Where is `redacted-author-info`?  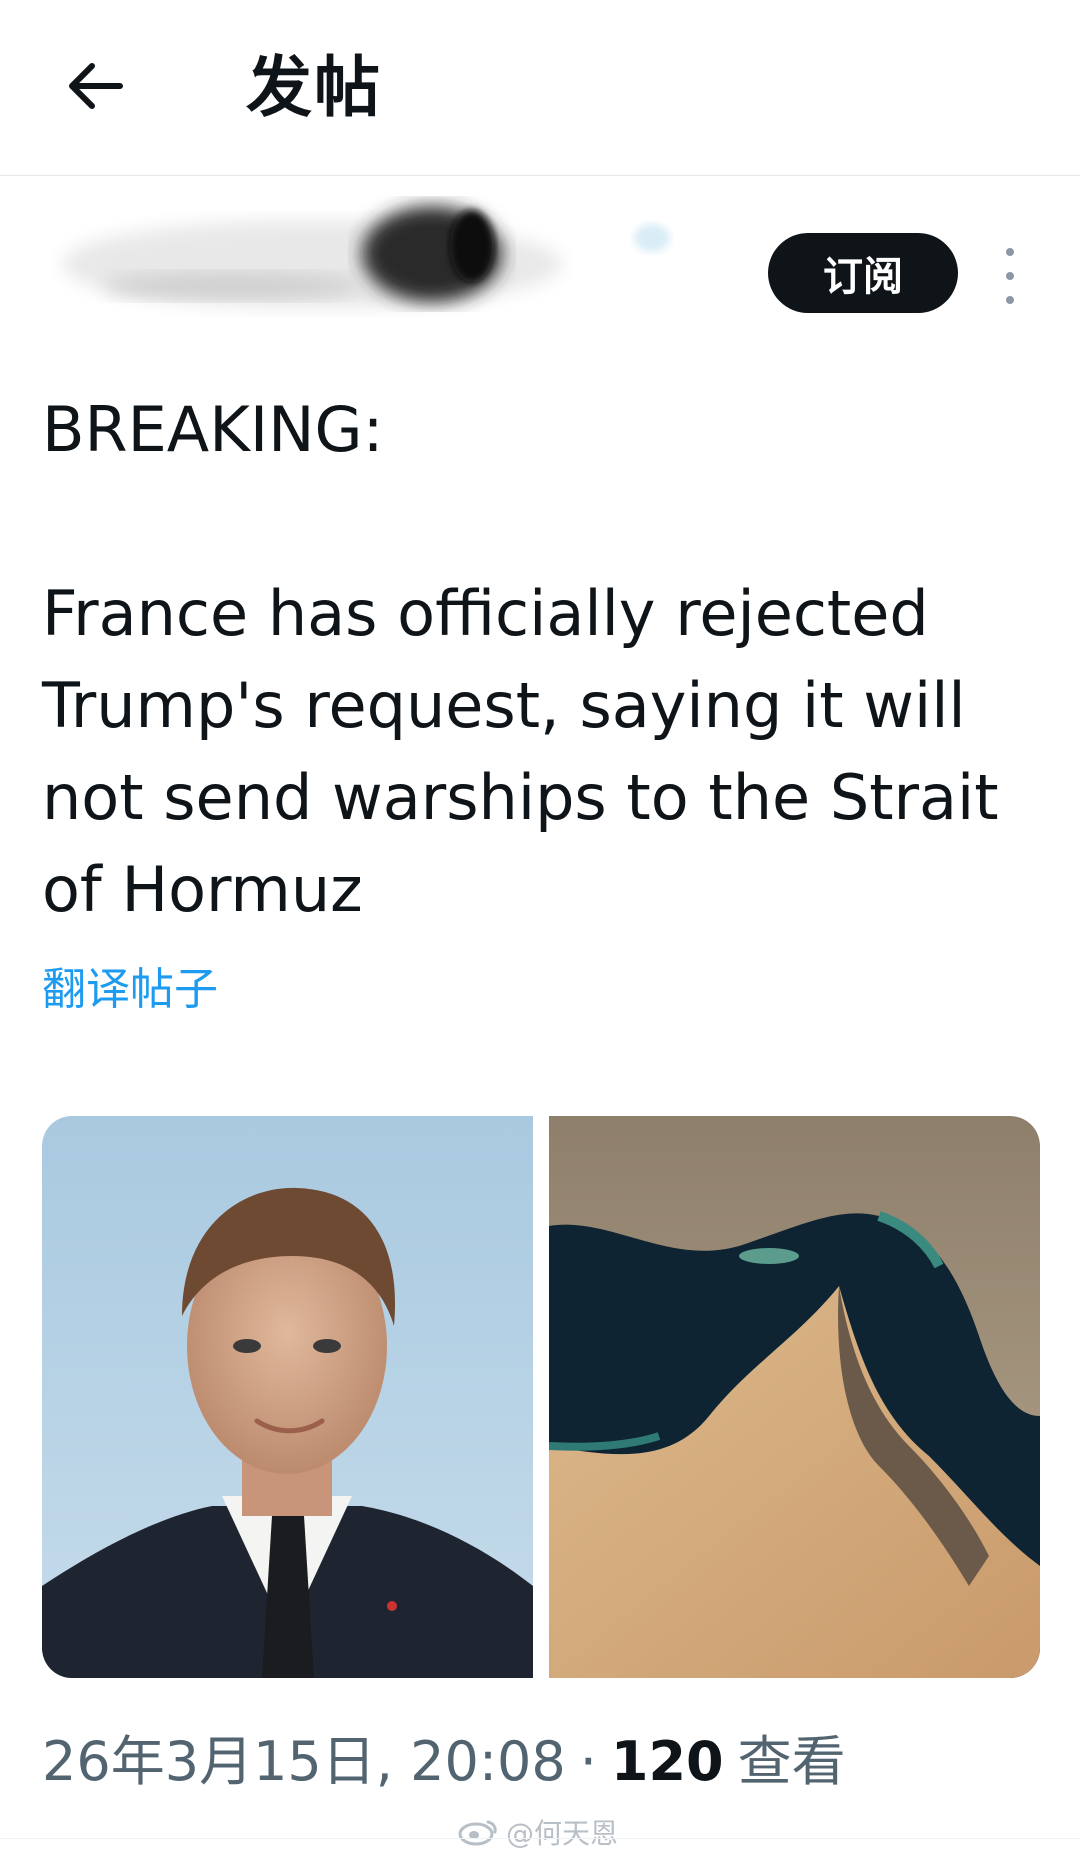
redacted-author-info is located at coordinates (366, 257).